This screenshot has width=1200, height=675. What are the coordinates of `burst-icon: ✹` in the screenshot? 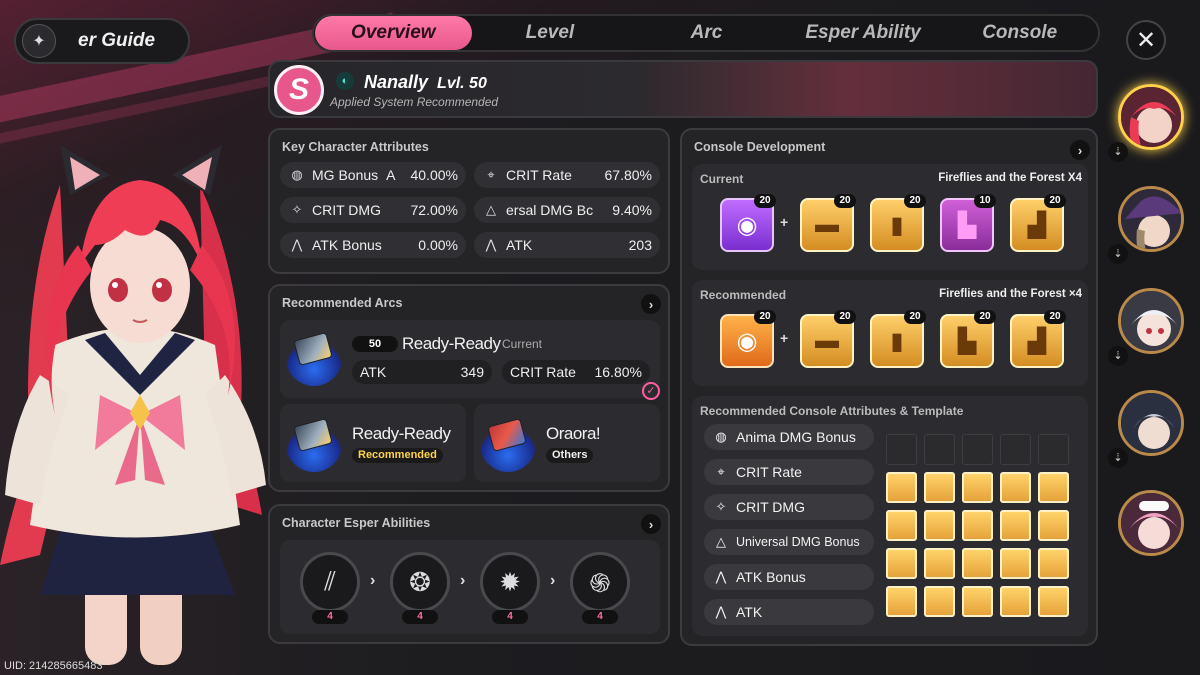 It's located at (510, 582).